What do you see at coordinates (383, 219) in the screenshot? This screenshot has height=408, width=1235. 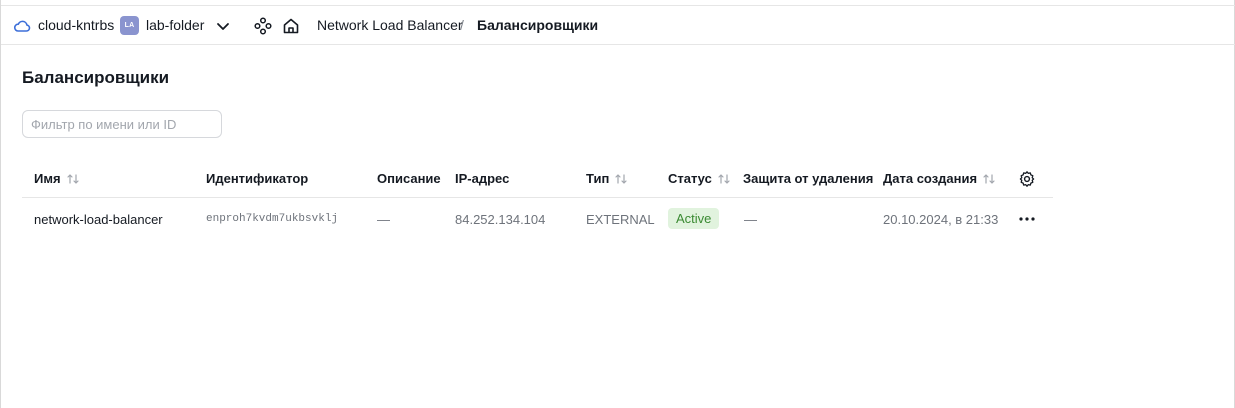 I see `cell-description: —` at bounding box center [383, 219].